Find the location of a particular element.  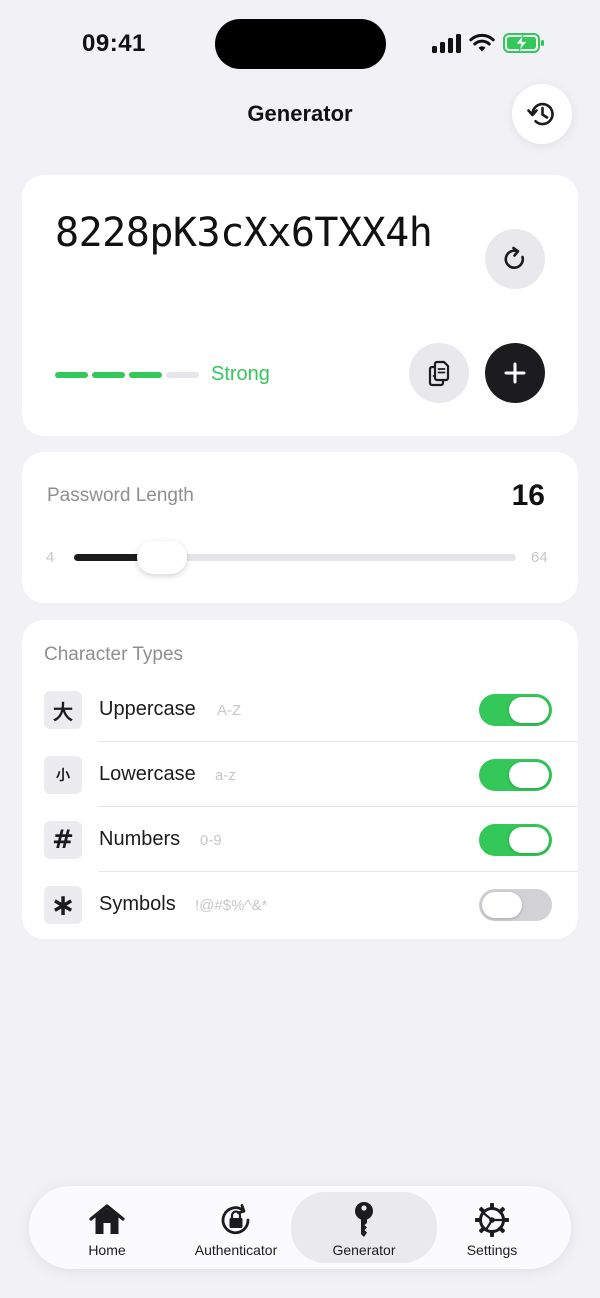

plus-icon is located at coordinates (515, 373).